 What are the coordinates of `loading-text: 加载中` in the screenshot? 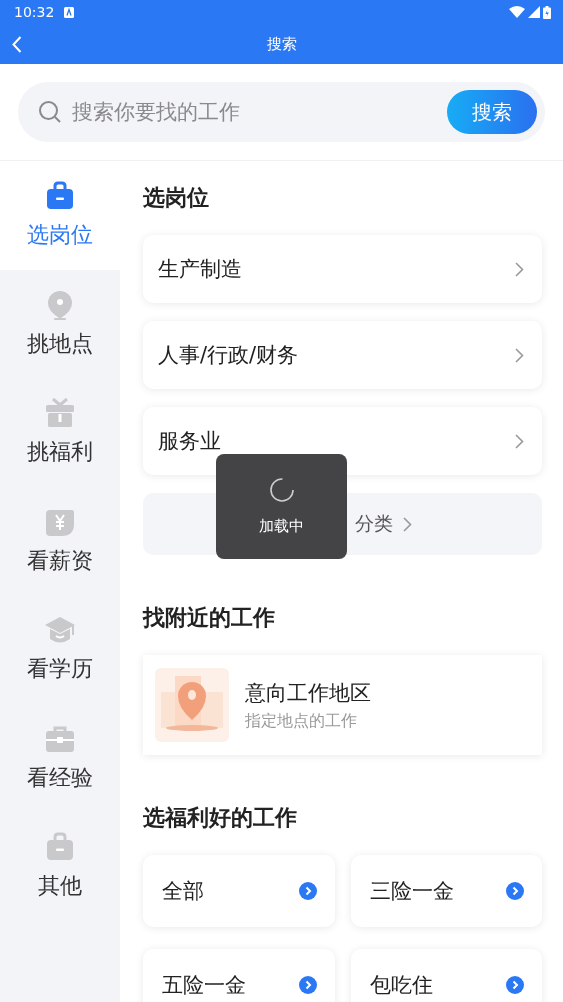 It's located at (281, 526).